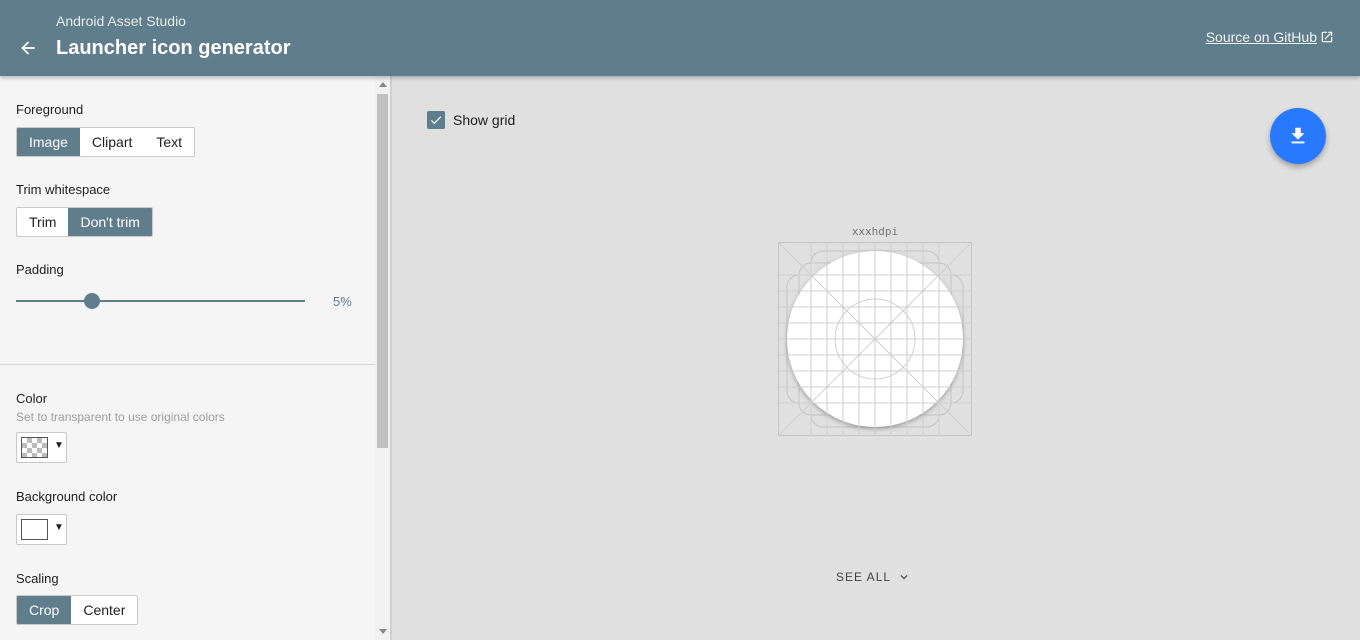 This screenshot has height=640, width=1360. I want to click on back-button, so click(28, 48).